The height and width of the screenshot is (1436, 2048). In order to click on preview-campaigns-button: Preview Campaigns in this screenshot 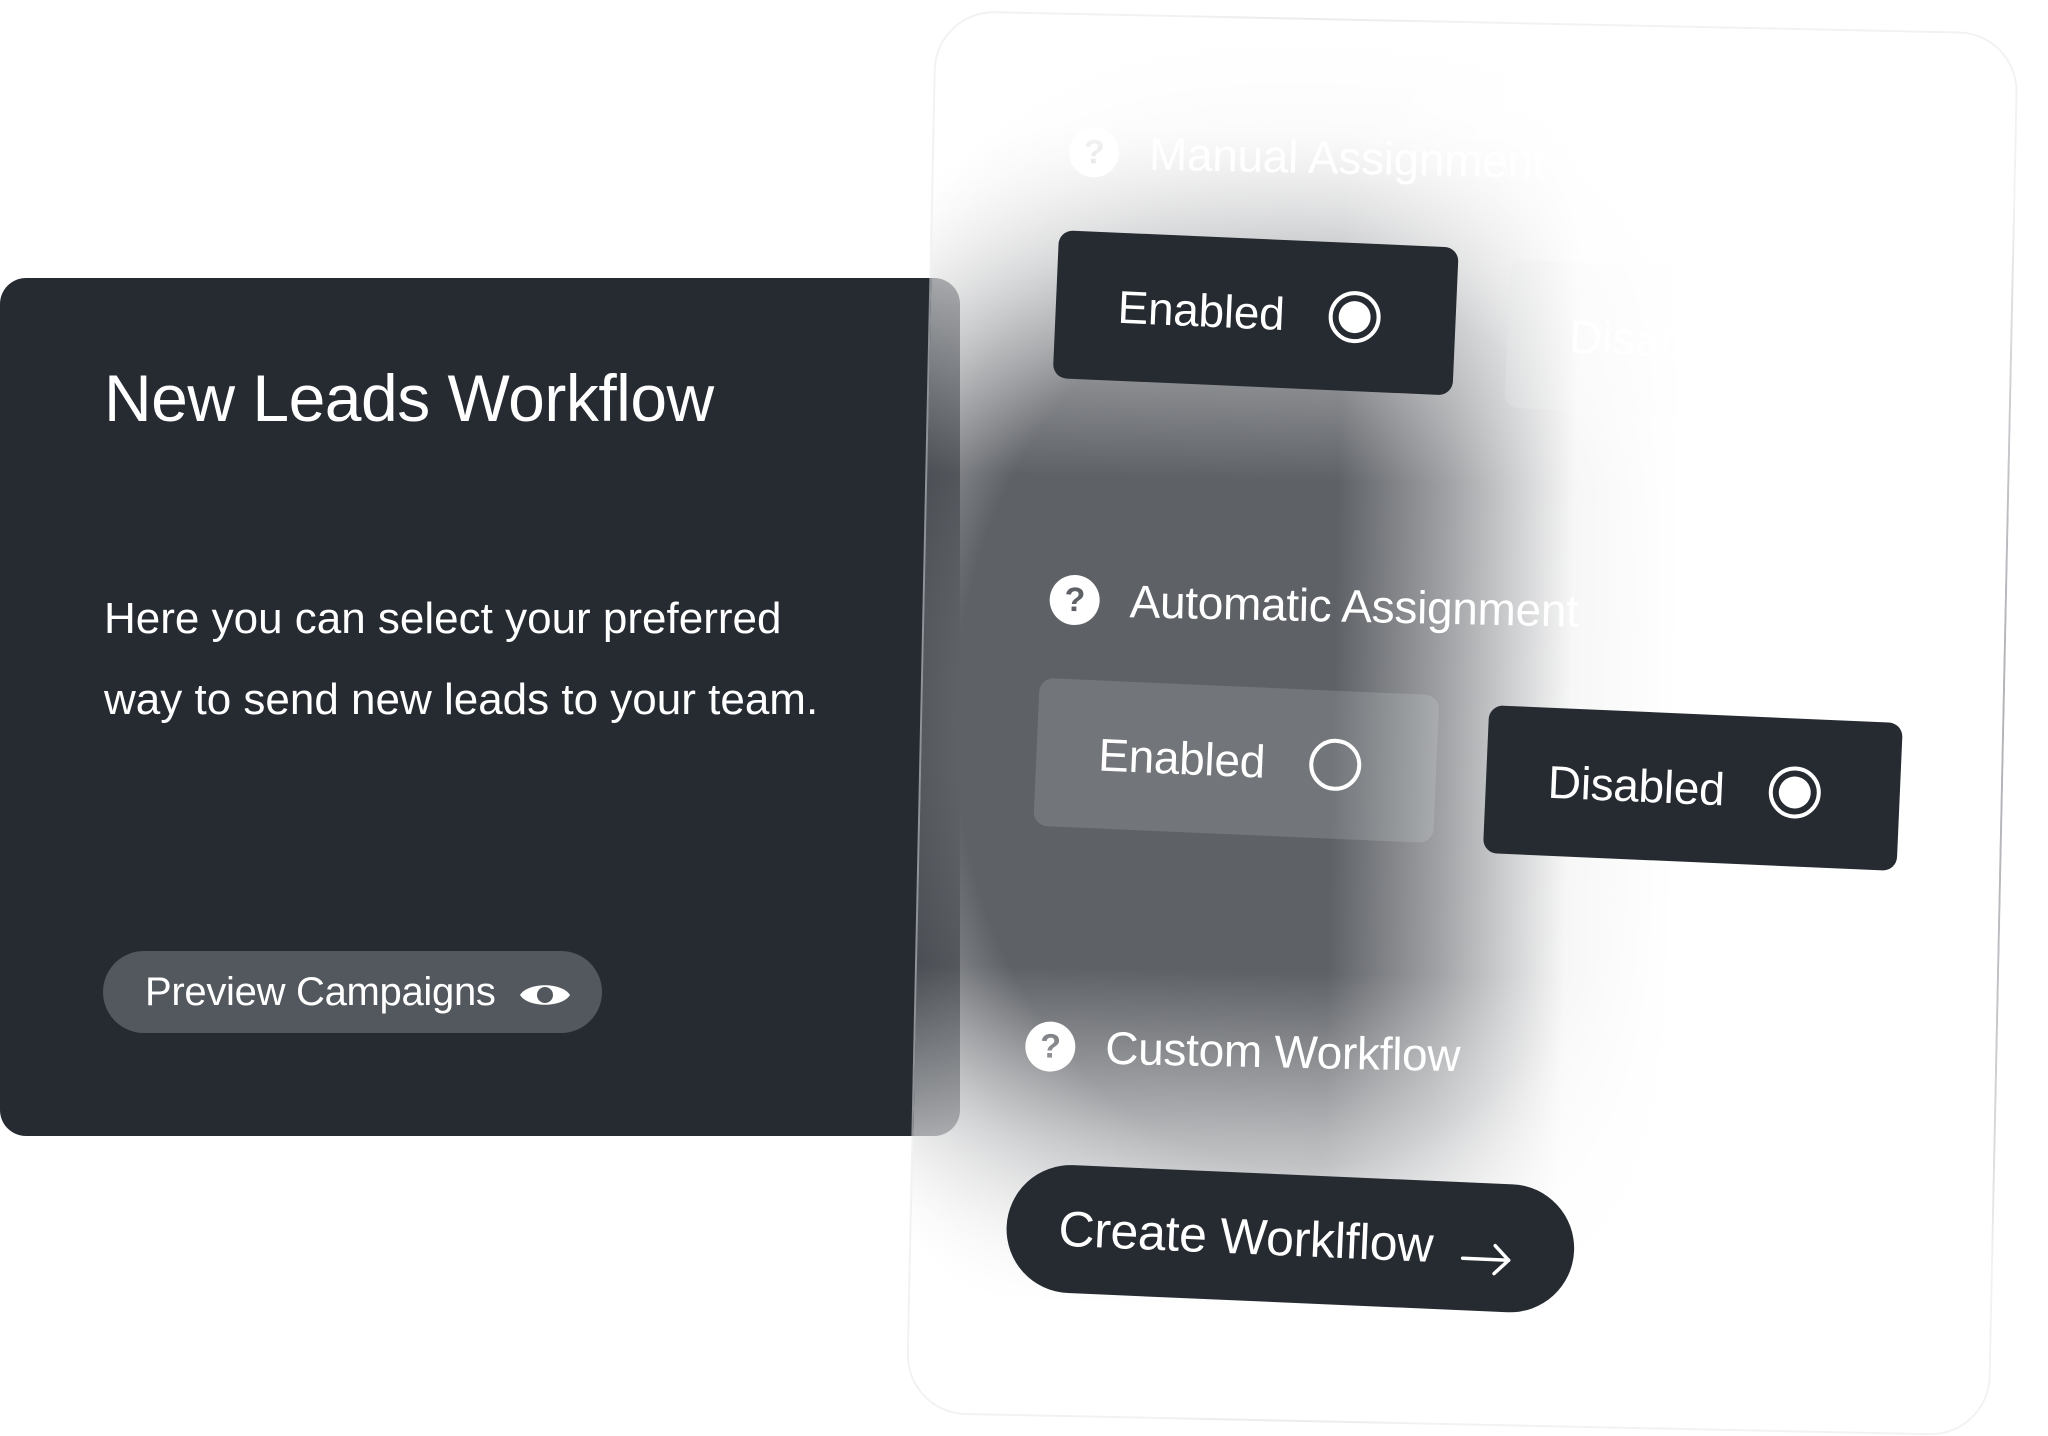, I will do `click(352, 992)`.